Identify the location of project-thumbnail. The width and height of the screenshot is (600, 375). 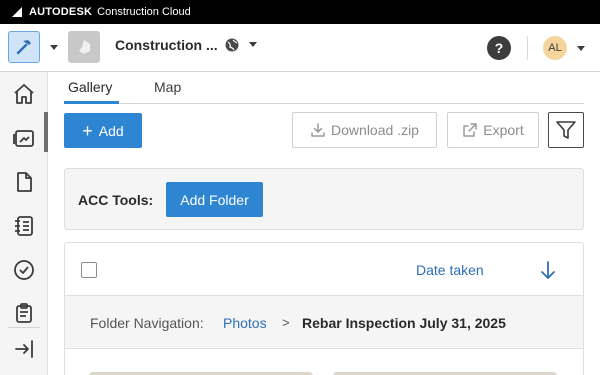
(84, 47).